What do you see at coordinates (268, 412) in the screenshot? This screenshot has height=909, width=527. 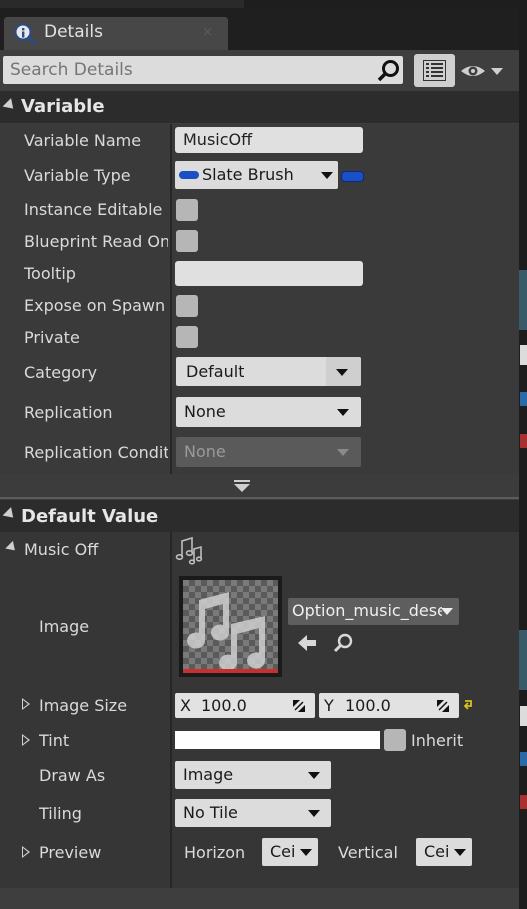 I see `replication-dropdown: None` at bounding box center [268, 412].